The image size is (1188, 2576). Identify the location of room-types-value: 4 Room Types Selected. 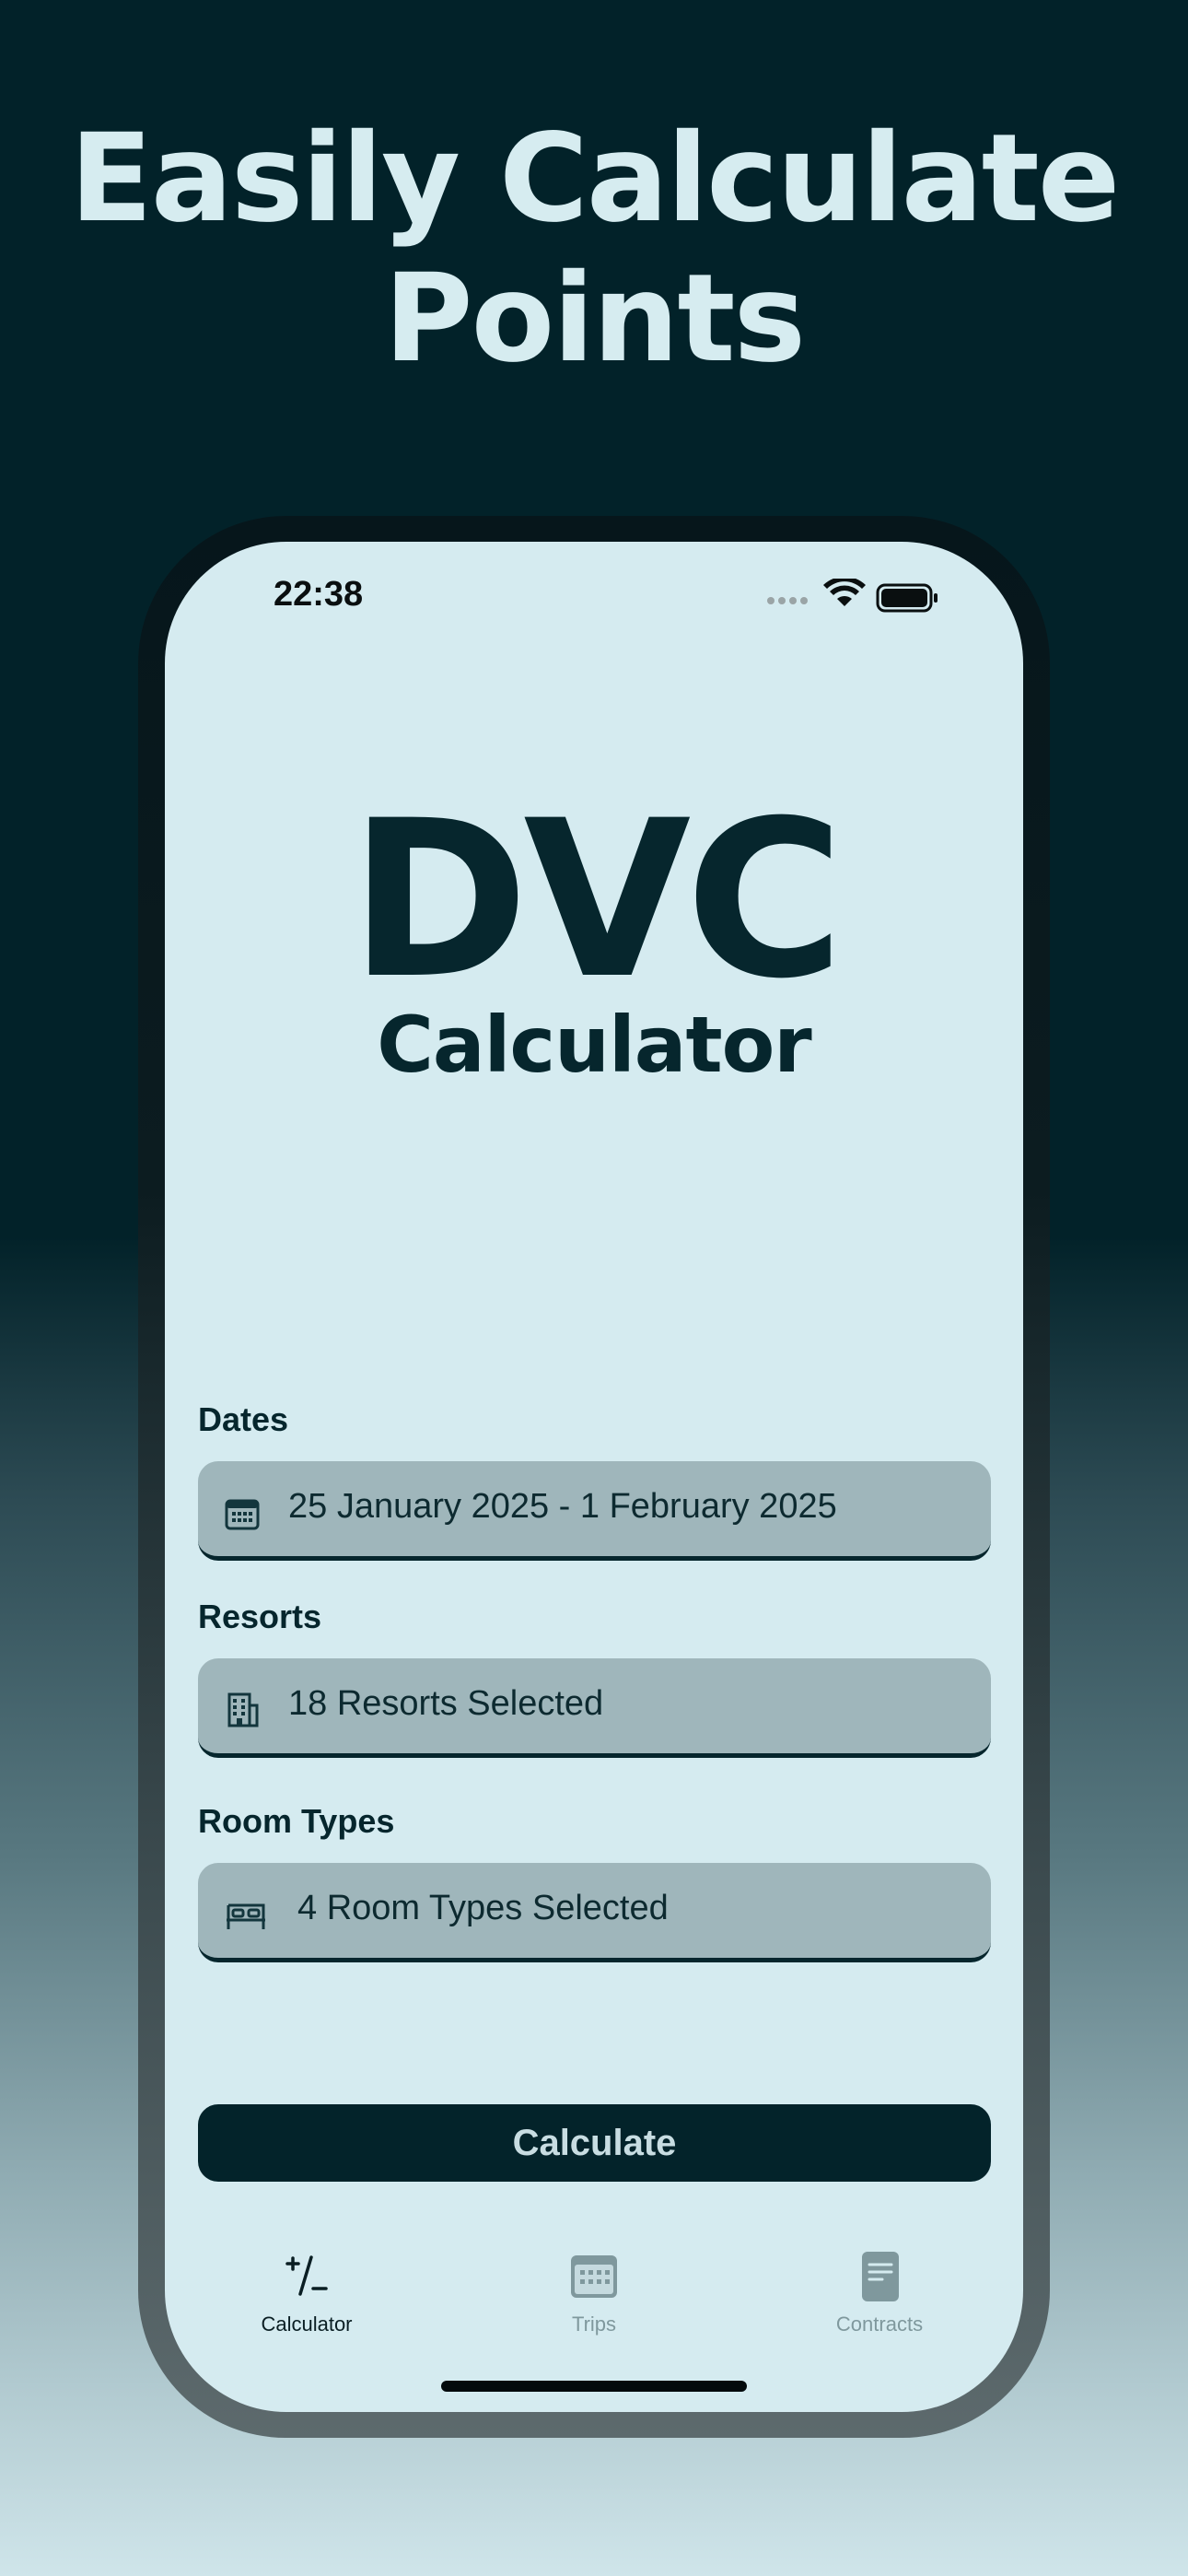
(483, 1908).